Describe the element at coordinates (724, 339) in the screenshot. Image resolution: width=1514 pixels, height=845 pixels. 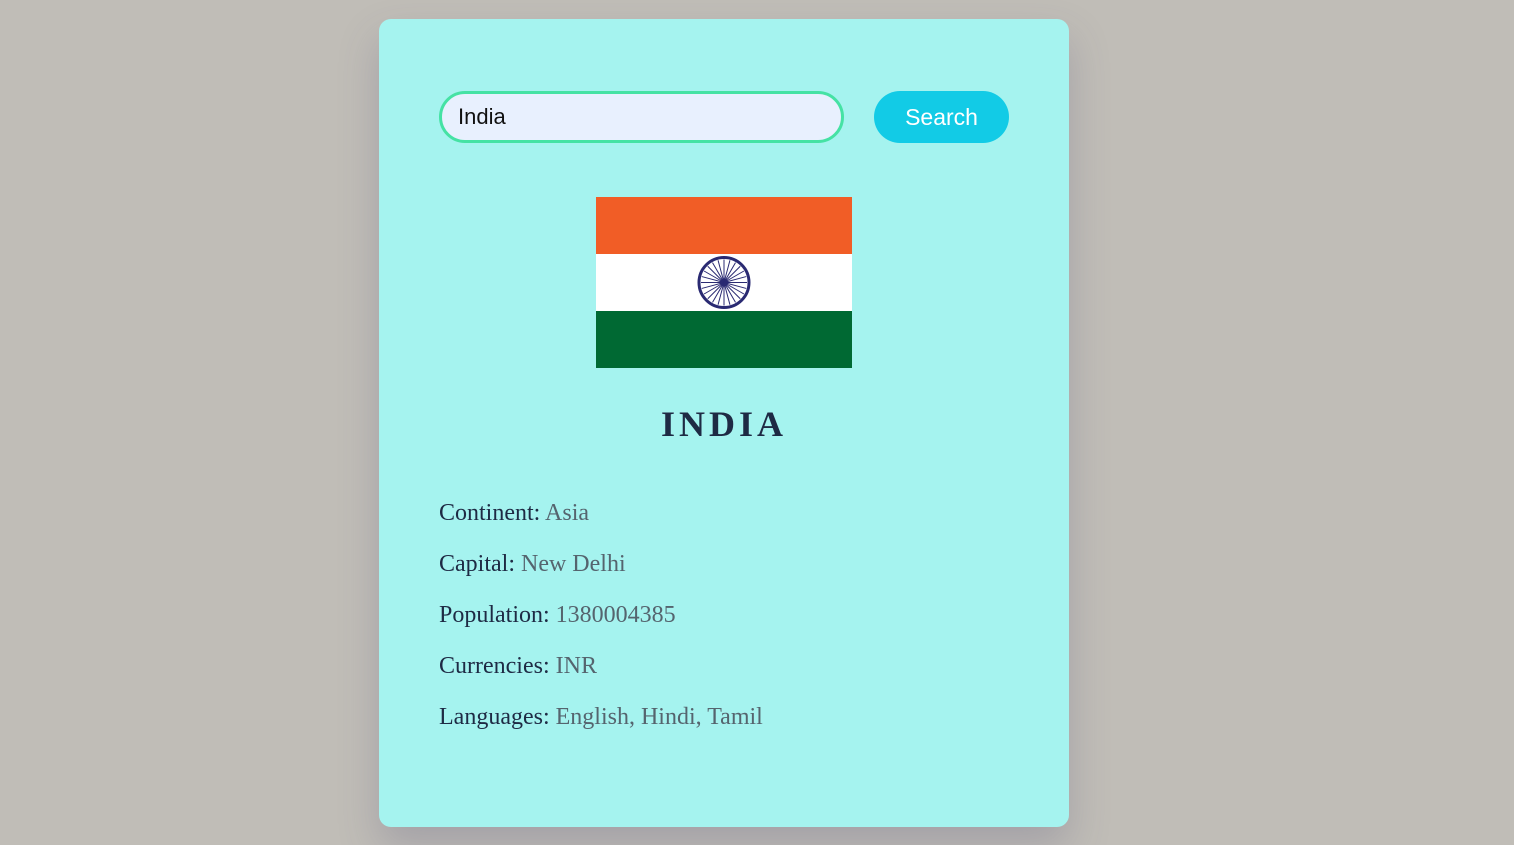
I see `flag-stripe-green` at that location.